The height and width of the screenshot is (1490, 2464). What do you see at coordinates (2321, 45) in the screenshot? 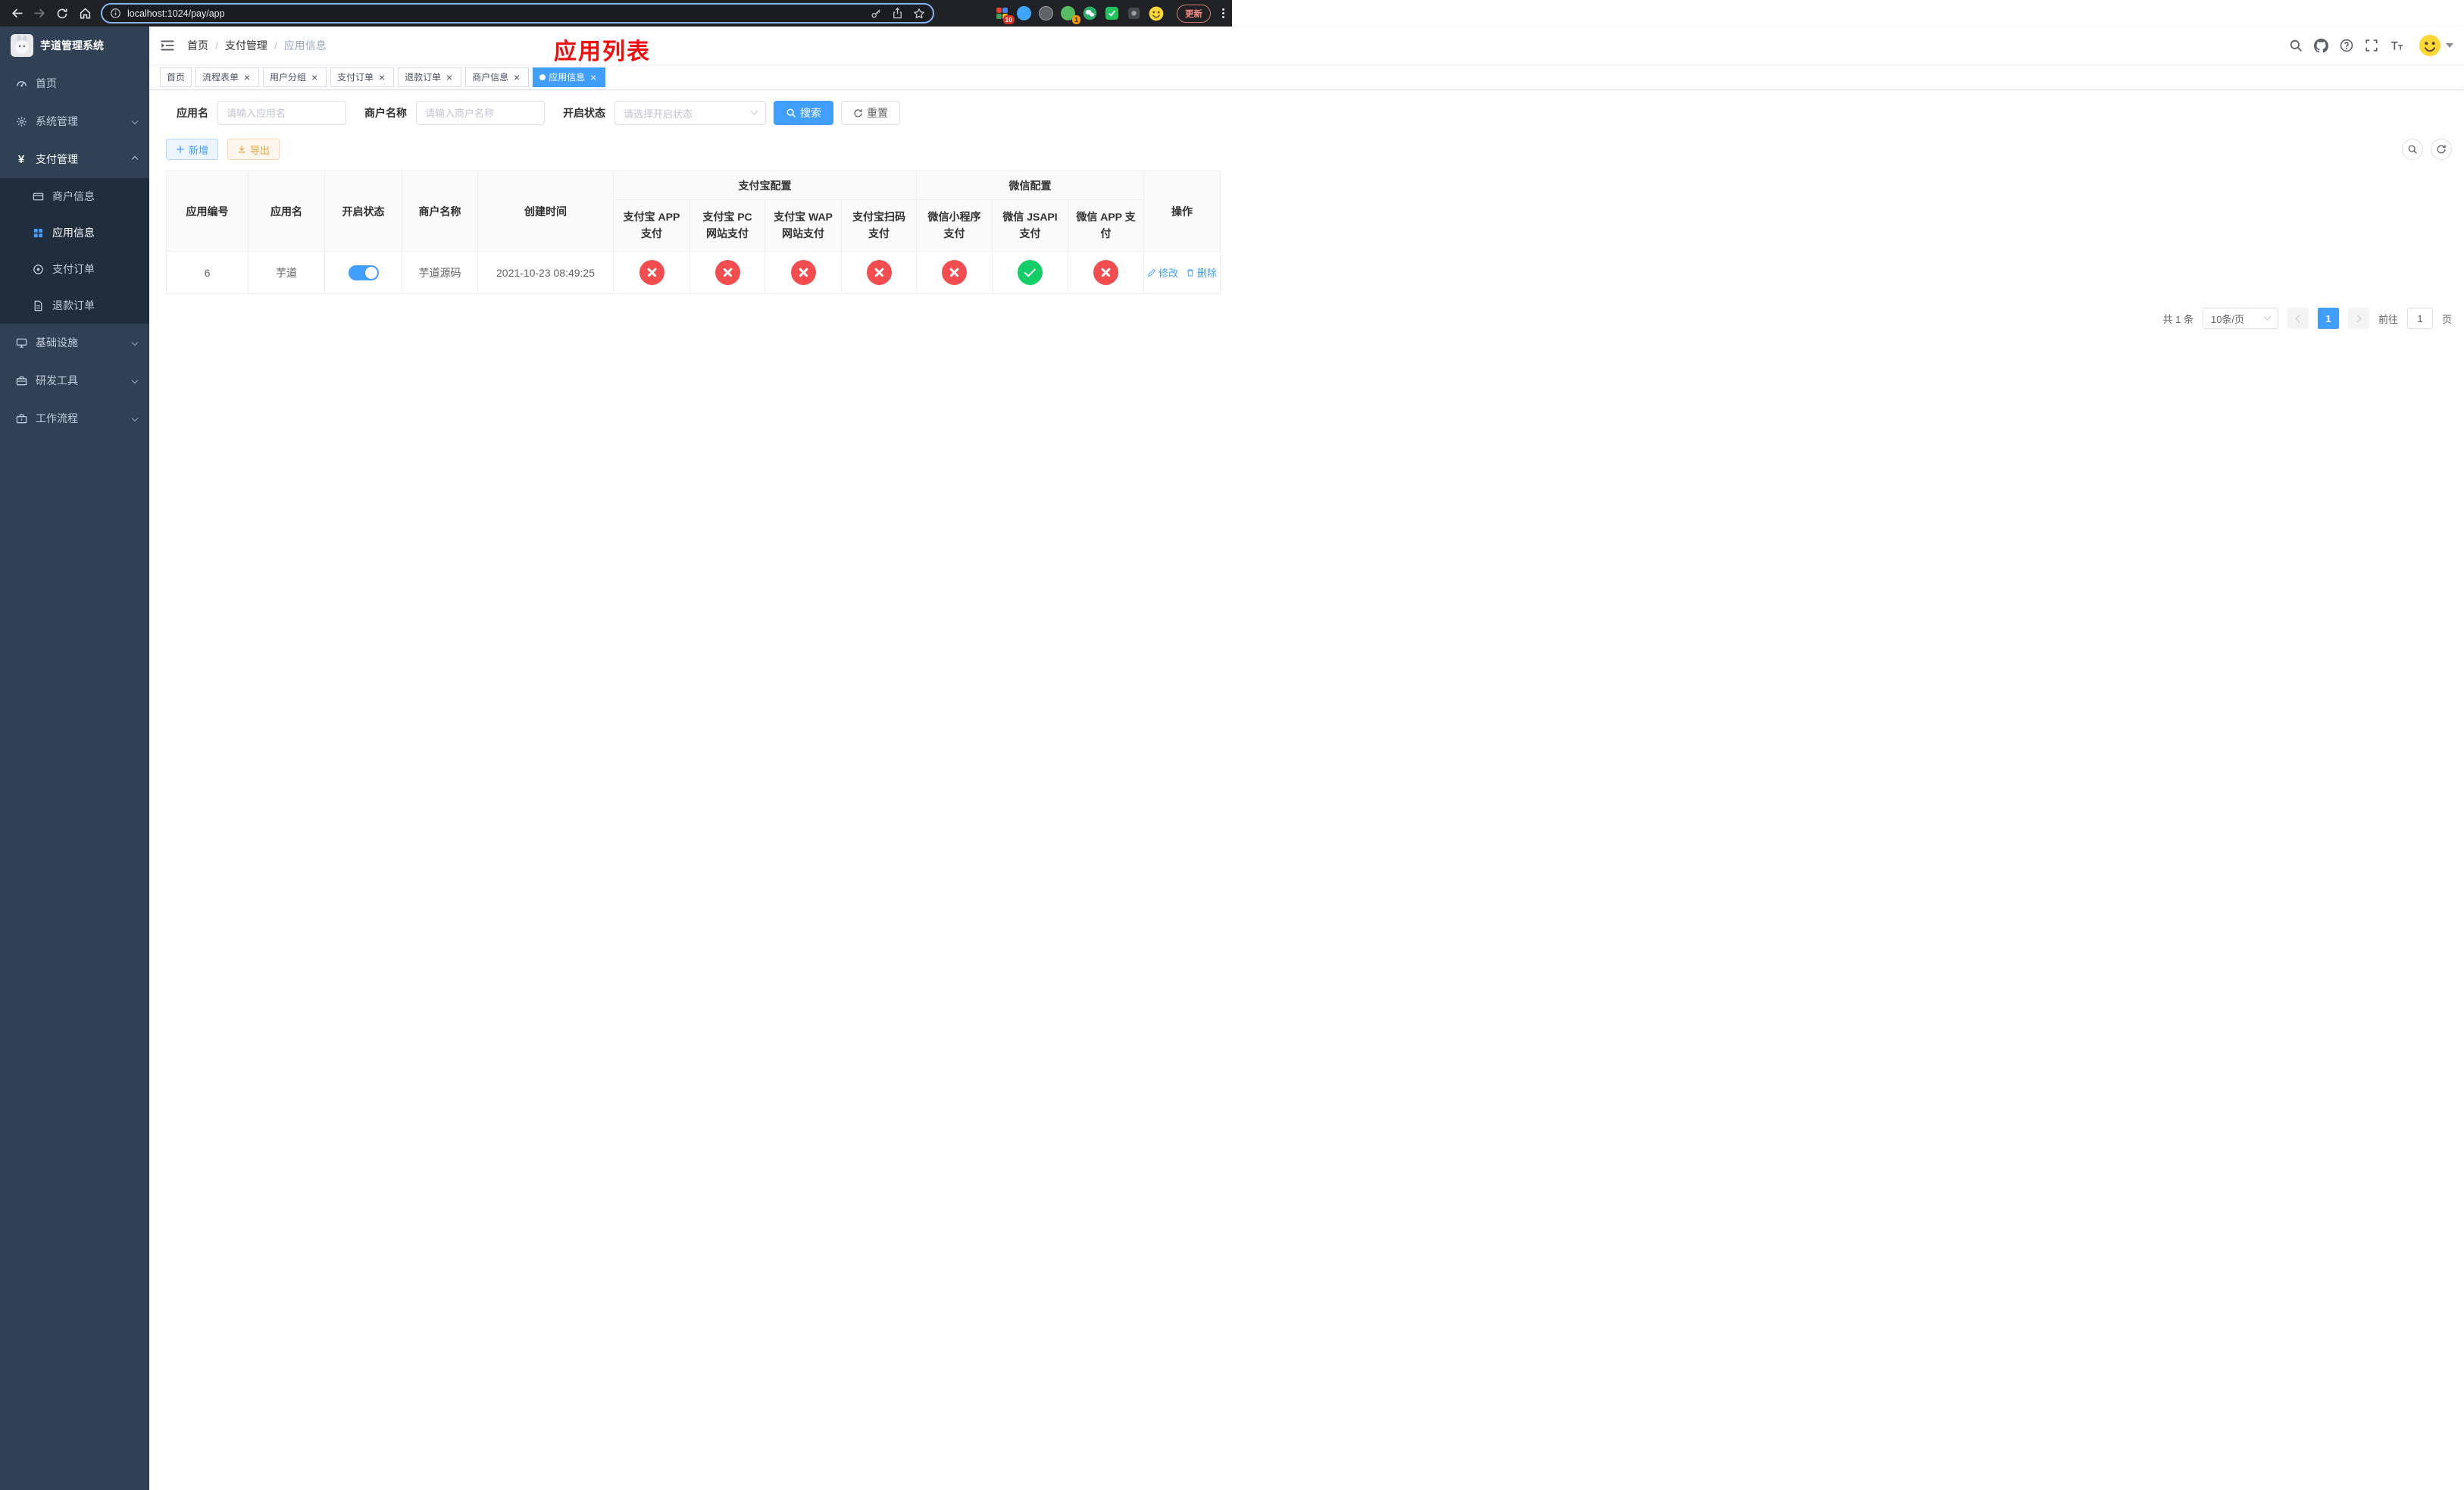
I see `github-icon` at bounding box center [2321, 45].